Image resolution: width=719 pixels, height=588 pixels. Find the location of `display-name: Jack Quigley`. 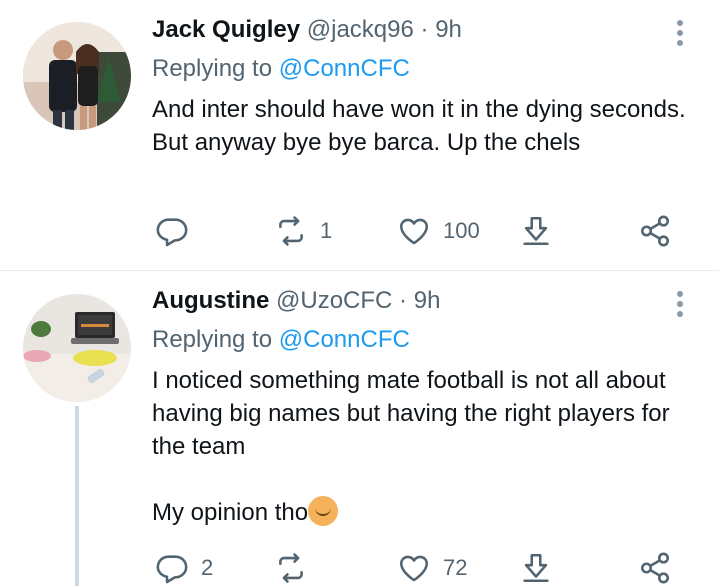

display-name: Jack Quigley is located at coordinates (226, 29).